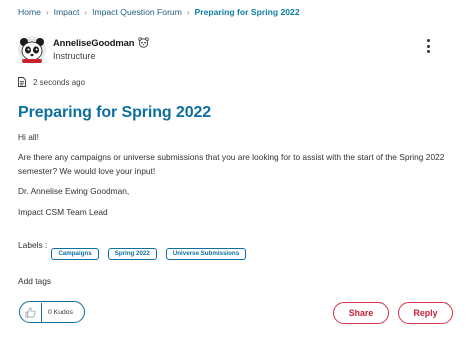 This screenshot has width=471, height=345. I want to click on label-universe-submissions: Universe Submissions, so click(206, 254).